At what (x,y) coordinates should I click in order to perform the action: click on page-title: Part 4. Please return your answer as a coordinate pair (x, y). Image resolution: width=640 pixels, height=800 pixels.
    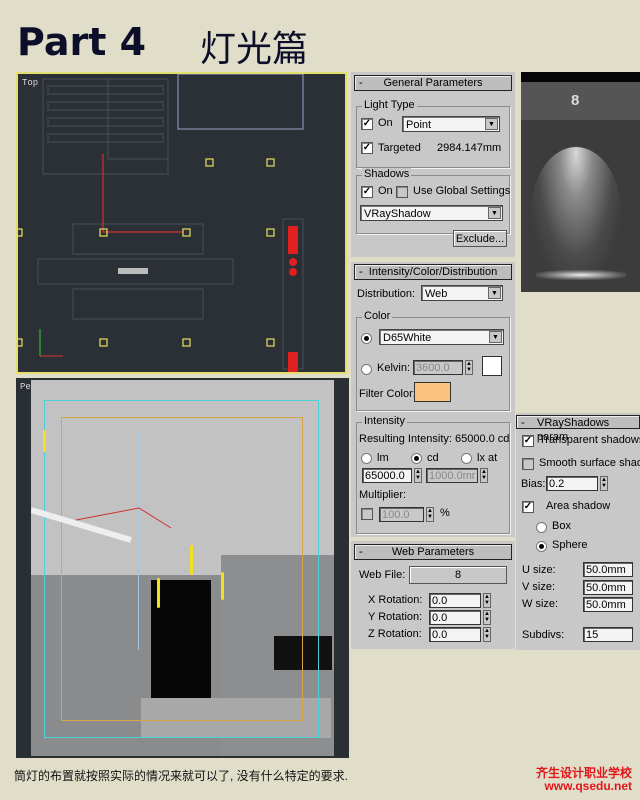
    Looking at the image, I should click on (82, 42).